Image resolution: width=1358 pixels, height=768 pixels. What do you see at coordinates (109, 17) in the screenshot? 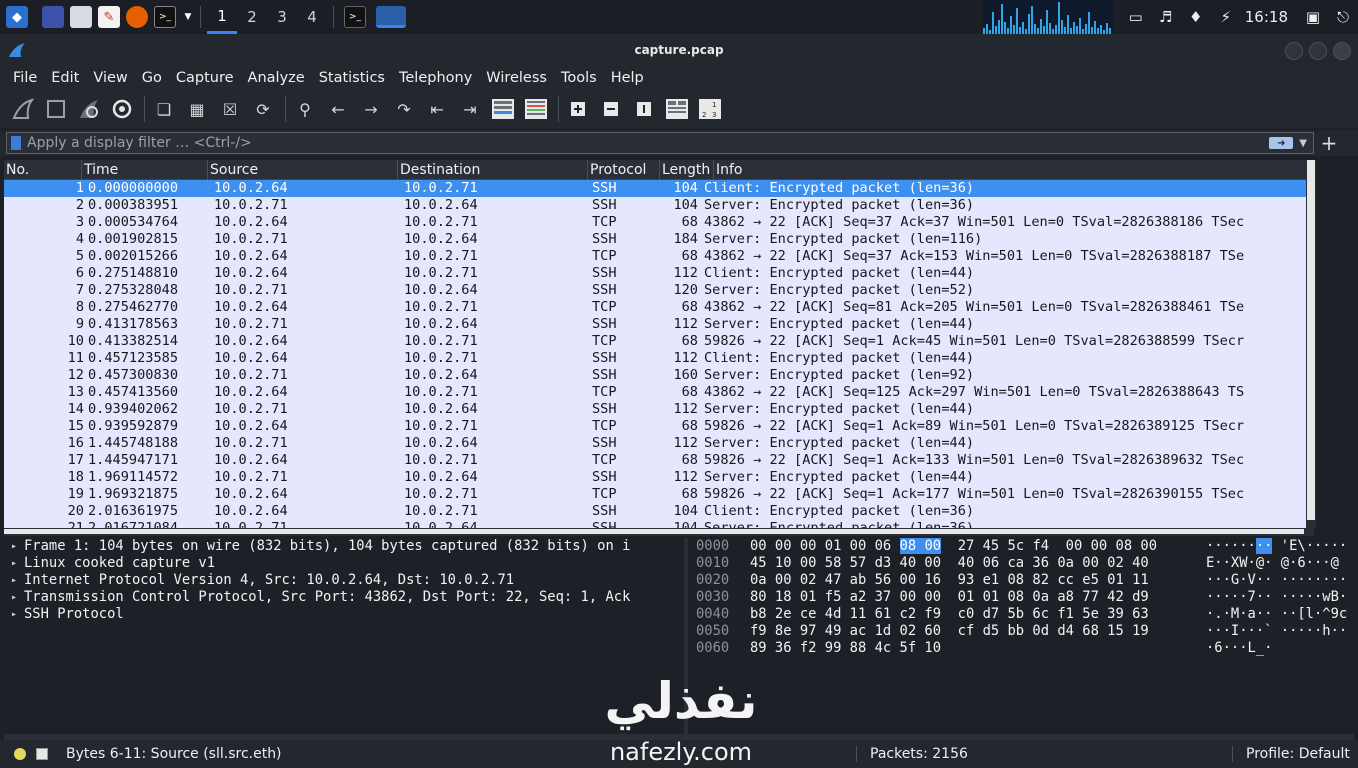
I see `text-editor-icon: ✎` at bounding box center [109, 17].